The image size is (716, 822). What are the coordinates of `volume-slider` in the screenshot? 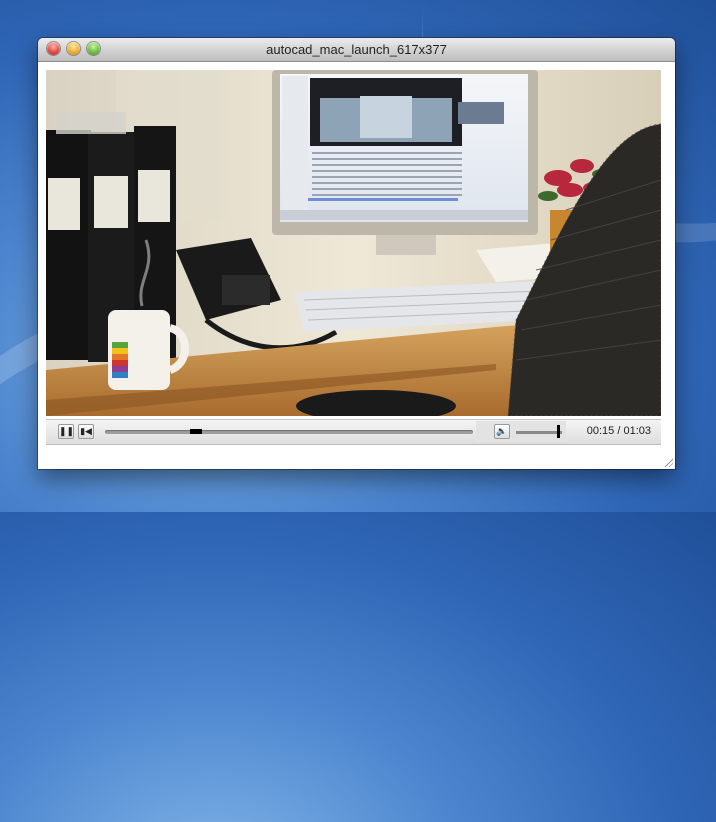 It's located at (539, 432).